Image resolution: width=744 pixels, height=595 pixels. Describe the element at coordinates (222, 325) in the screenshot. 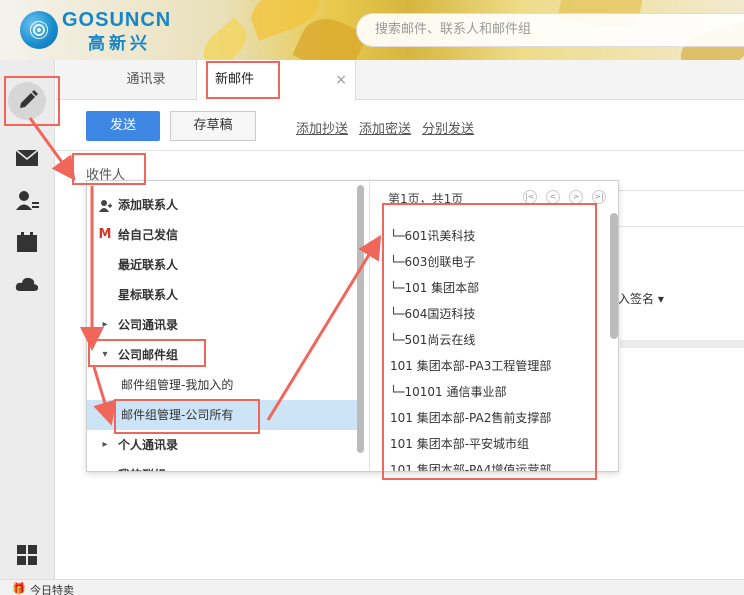

I see `picker-company-directory: ▸ 公司通讯录` at that location.